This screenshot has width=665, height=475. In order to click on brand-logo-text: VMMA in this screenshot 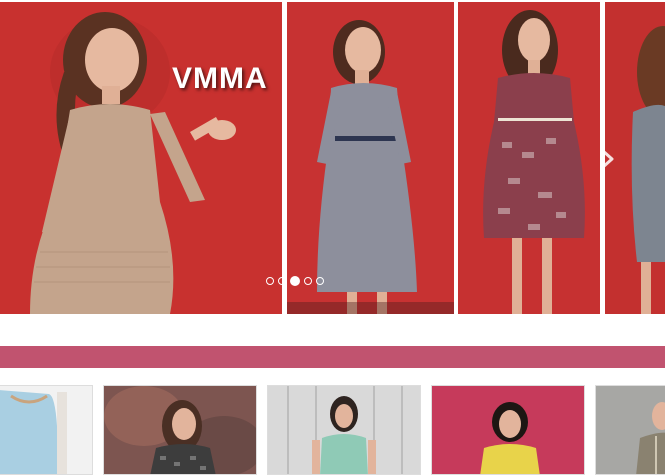, I will do `click(220, 78)`.